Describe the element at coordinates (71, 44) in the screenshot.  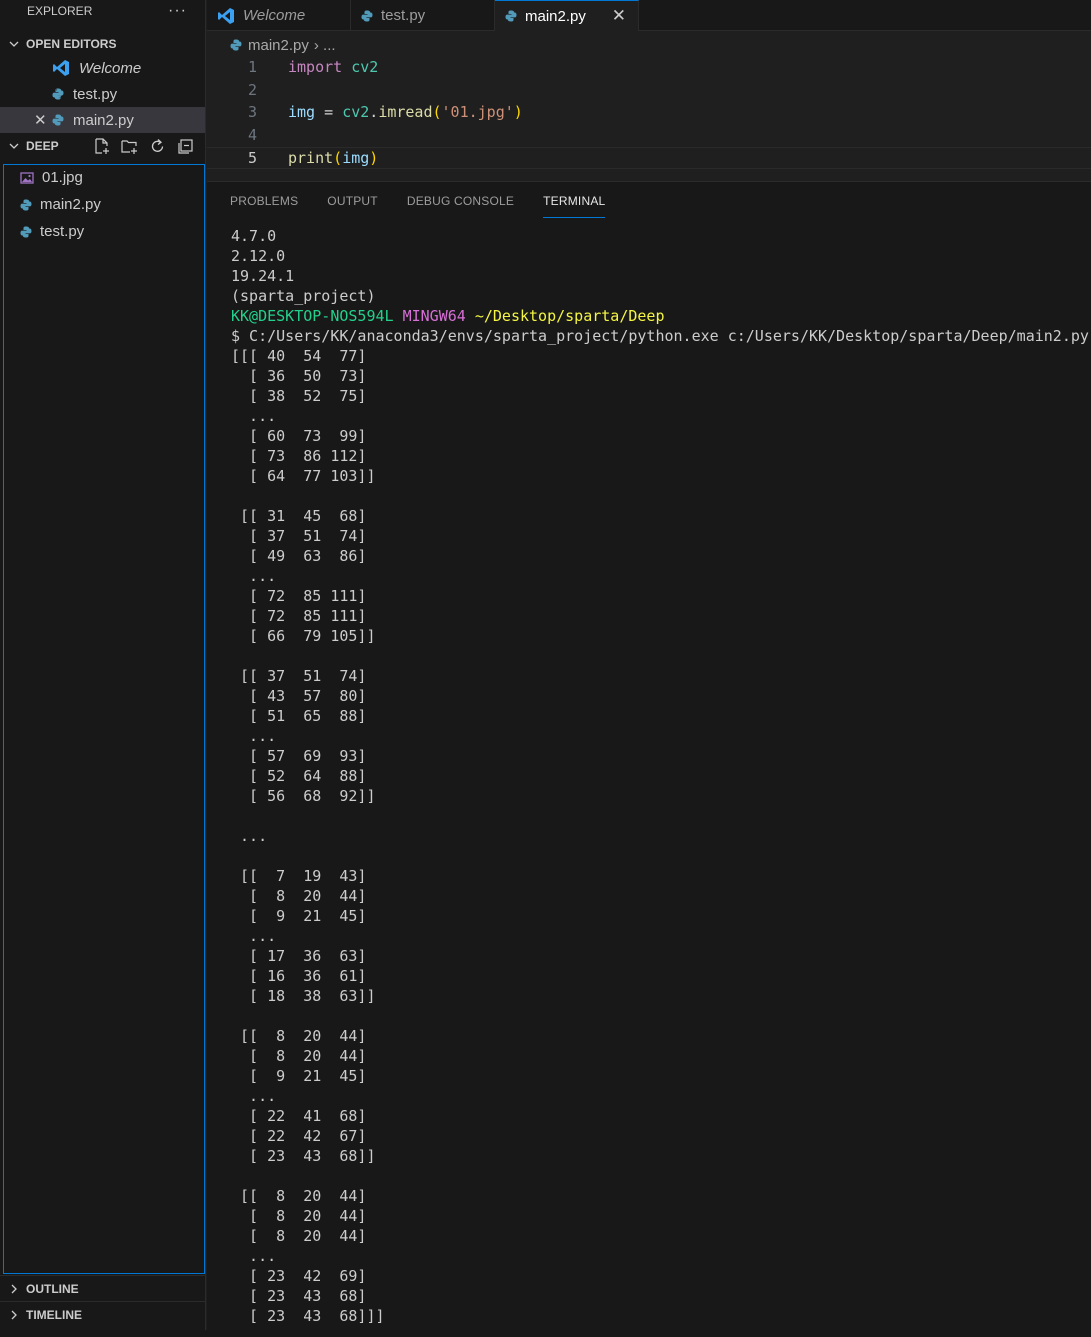
I see `open-editors-label: OPEN EDITORS` at that location.